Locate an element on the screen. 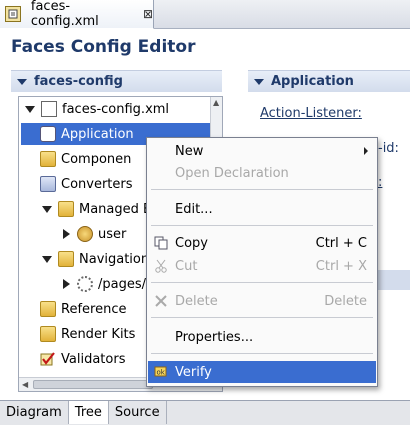  checkmark-icon is located at coordinates (48, 359).